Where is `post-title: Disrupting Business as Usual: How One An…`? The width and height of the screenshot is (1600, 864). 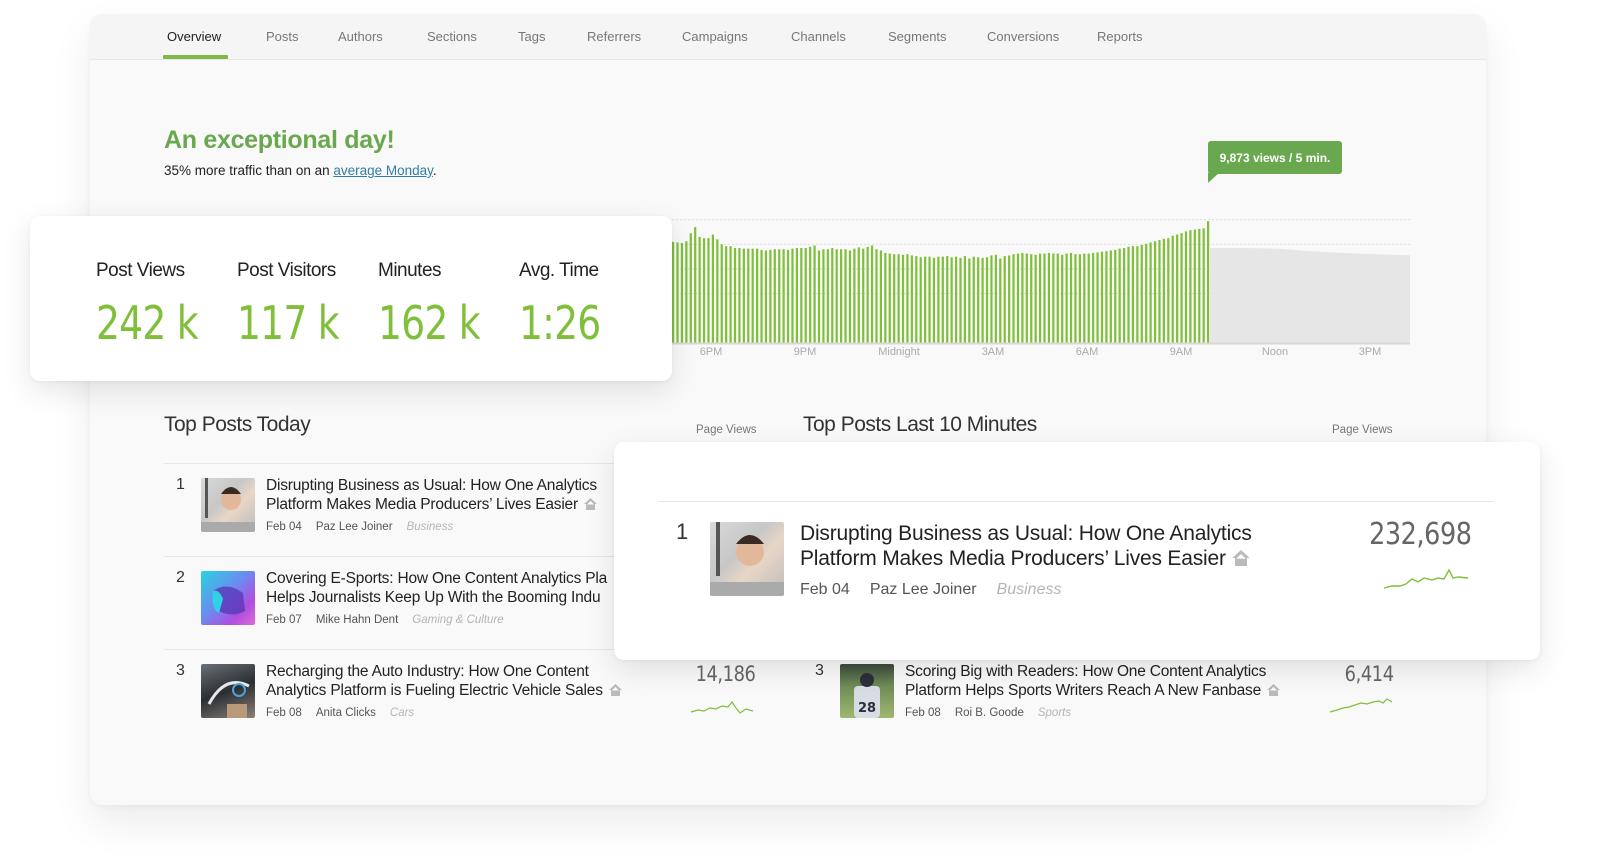 post-title: Disrupting Business as Usual: How One An… is located at coordinates (1026, 546).